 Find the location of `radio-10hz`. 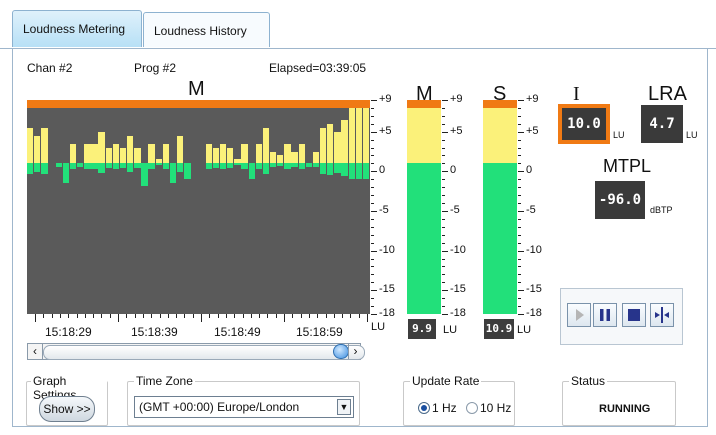

radio-10hz is located at coordinates (472, 408).